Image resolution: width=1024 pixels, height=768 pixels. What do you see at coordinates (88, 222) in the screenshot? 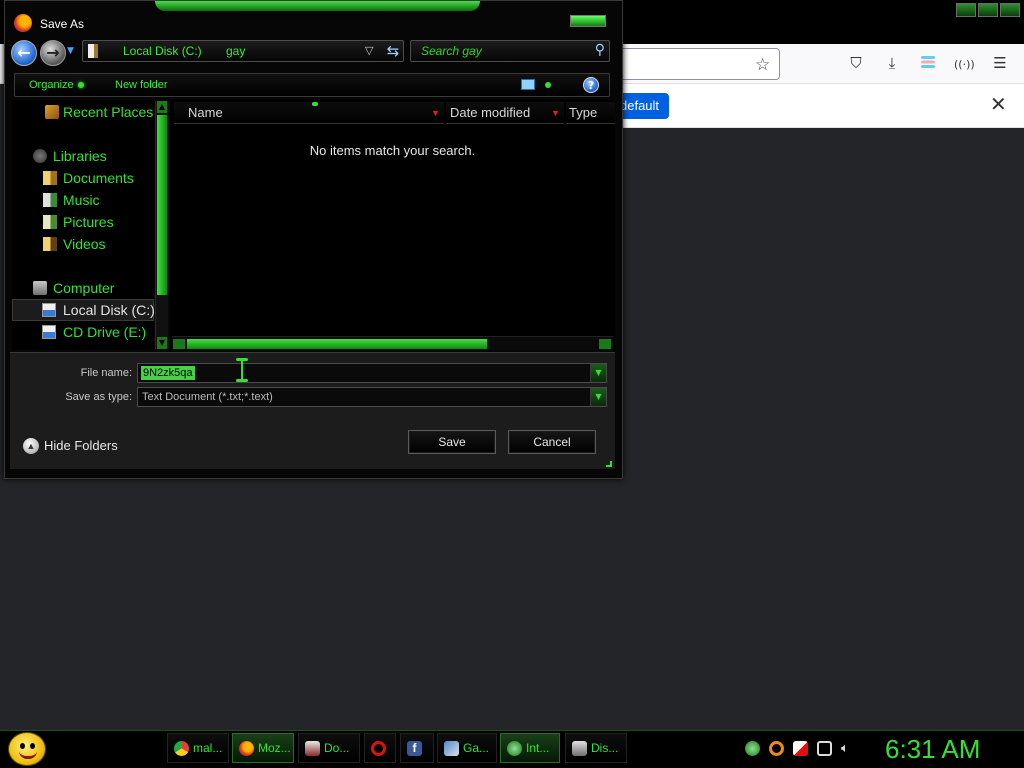
I see `nav-item-label: Pictures` at bounding box center [88, 222].